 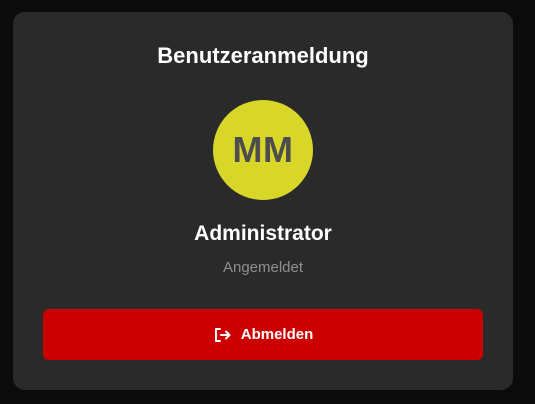 What do you see at coordinates (263, 233) in the screenshot?
I see `user-name: Administrator` at bounding box center [263, 233].